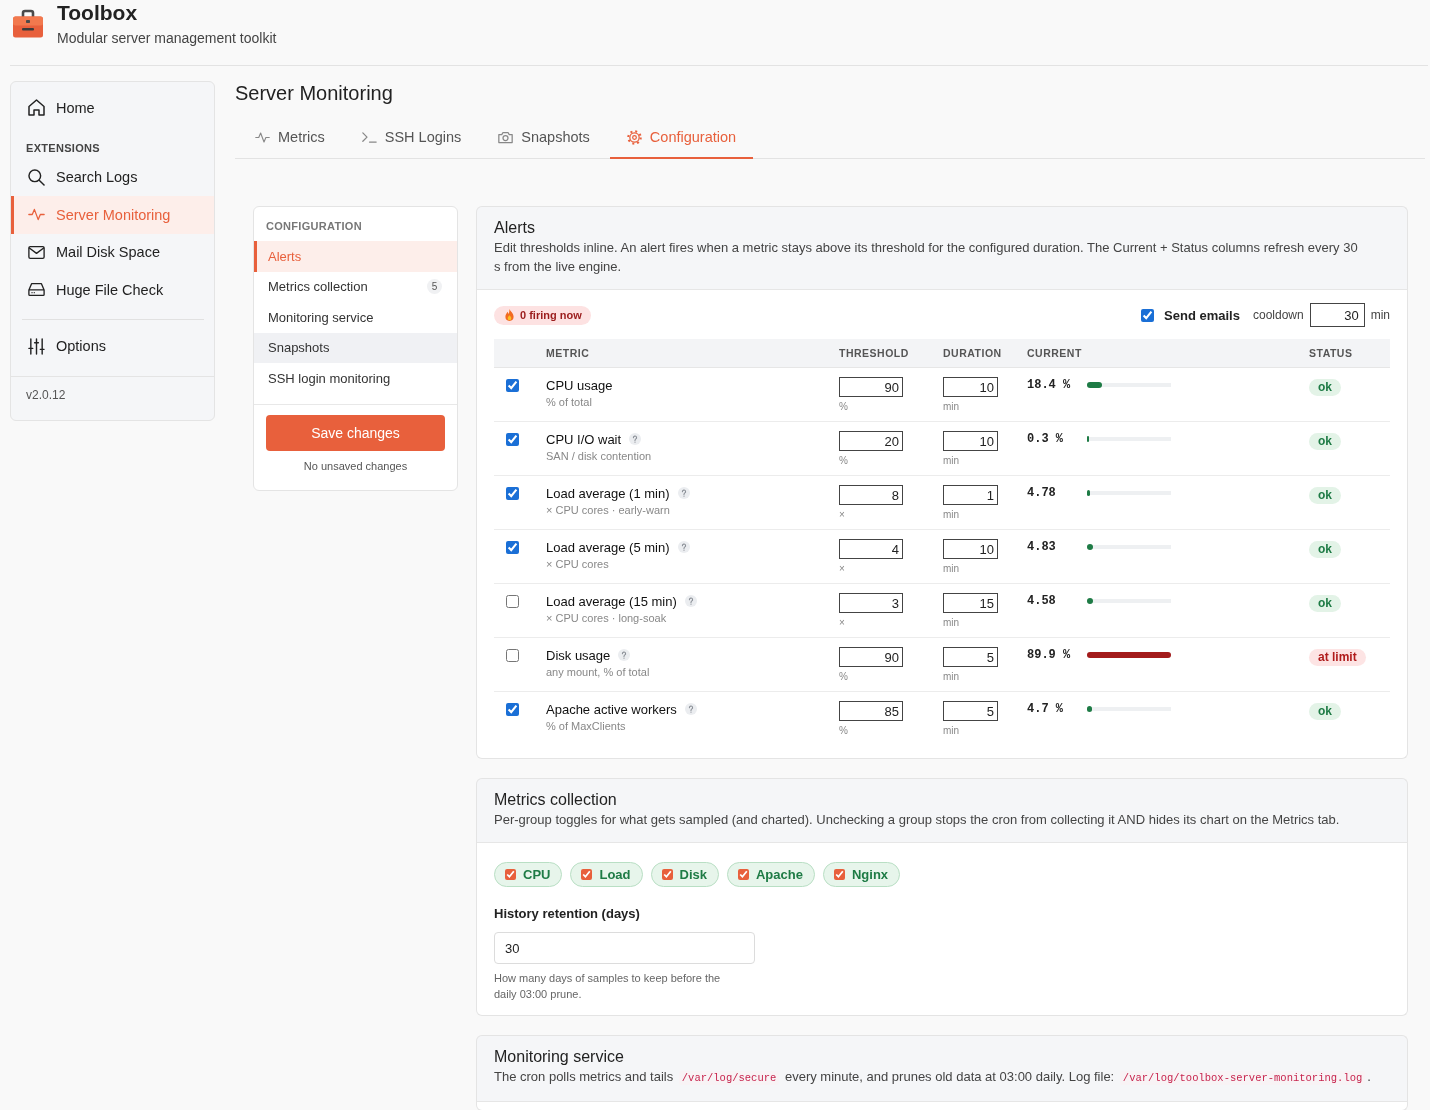  I want to click on sidebar-item: Home, so click(112, 108).